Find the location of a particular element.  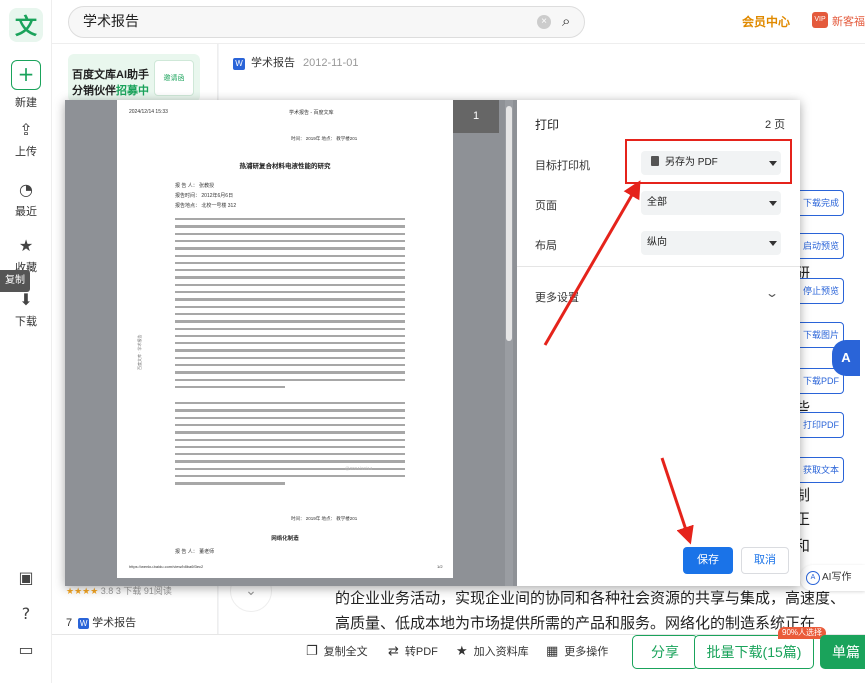

annotation-arrows is located at coordinates (618, 362).